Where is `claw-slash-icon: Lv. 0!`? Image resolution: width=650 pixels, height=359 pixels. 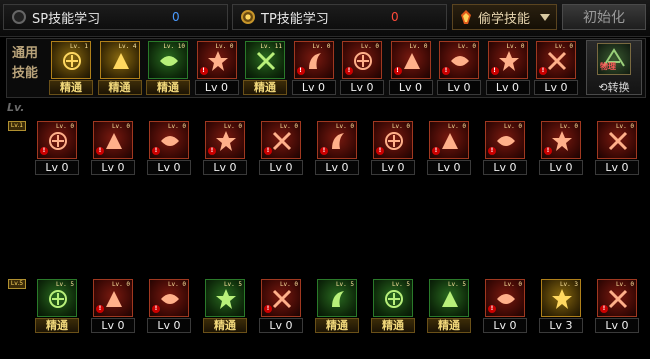 claw-slash-icon: Lv. 0! is located at coordinates (113, 140).